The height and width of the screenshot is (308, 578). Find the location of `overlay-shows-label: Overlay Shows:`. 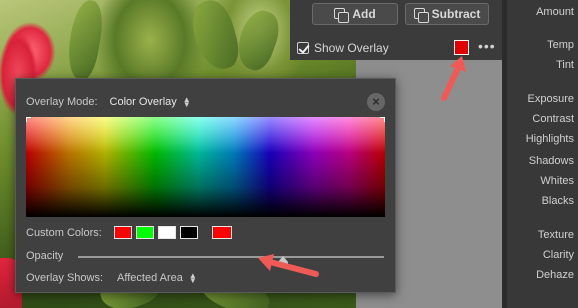

overlay-shows-label: Overlay Shows: is located at coordinates (65, 278).